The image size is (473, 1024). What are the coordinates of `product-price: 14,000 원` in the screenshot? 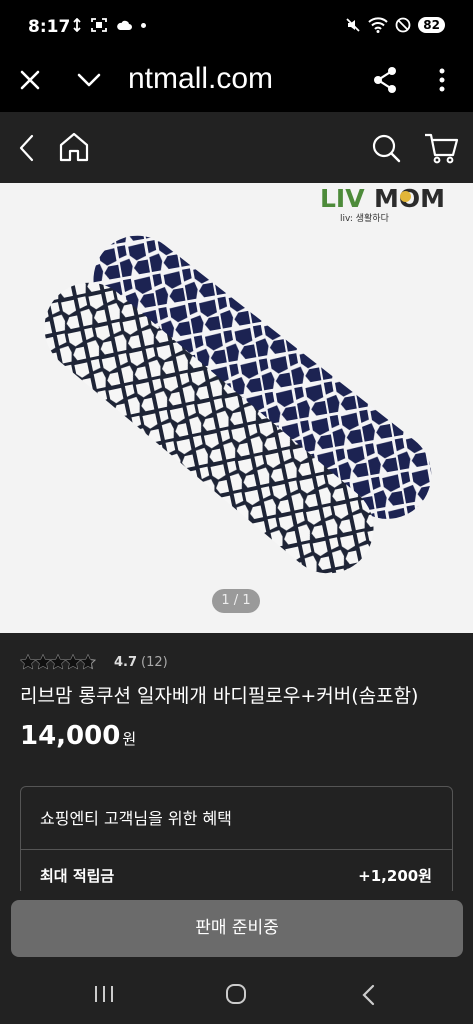 It's located at (78, 736).